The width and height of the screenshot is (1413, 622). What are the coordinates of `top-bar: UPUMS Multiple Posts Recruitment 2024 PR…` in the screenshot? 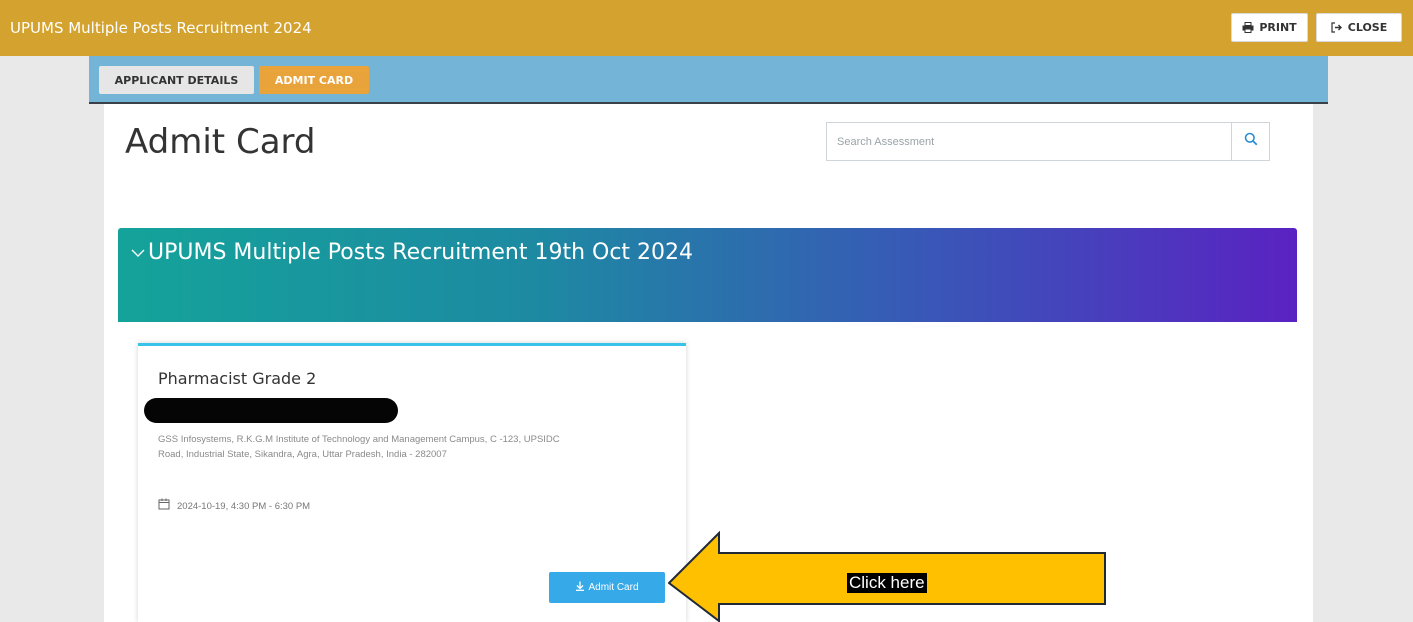 It's located at (706, 28).